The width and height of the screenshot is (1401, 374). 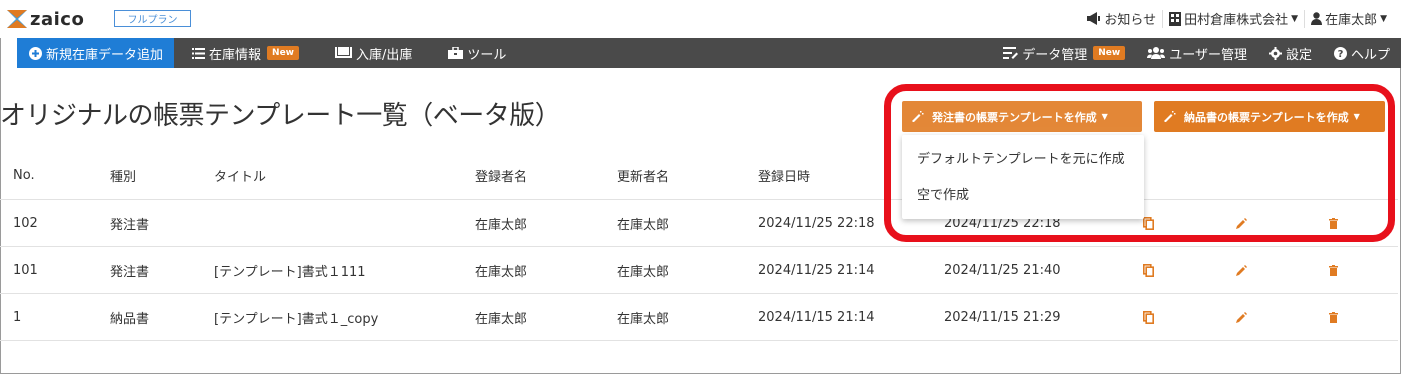 What do you see at coordinates (1351, 20) in the screenshot?
I see `user-name: 在庫太郎` at bounding box center [1351, 20].